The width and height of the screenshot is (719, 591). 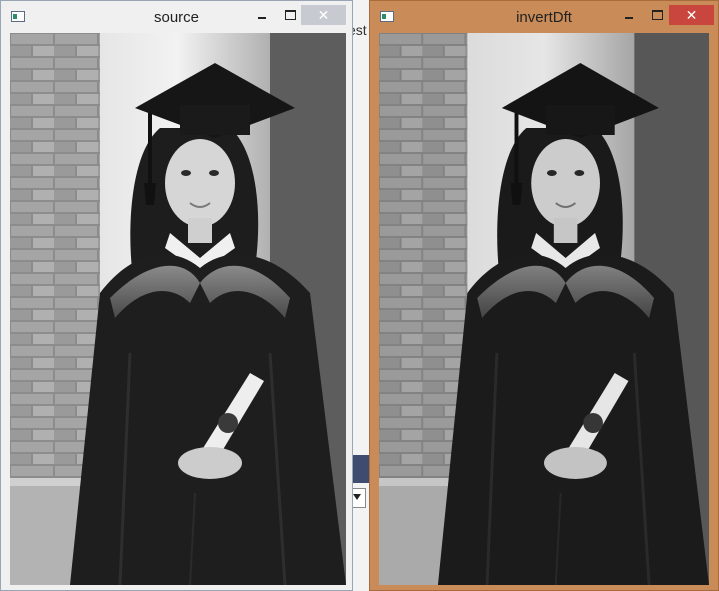 I want to click on source-titlebar: source ✕, so click(x=176, y=17).